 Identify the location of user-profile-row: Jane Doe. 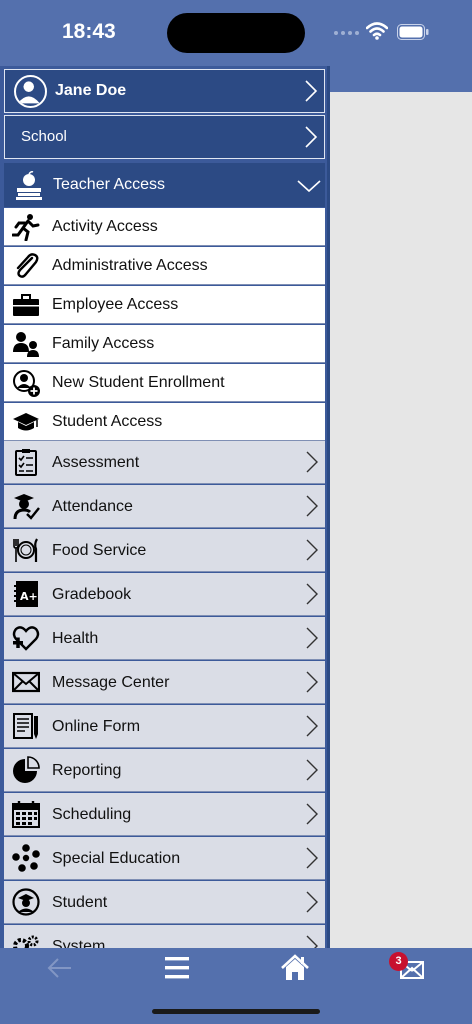
(164, 91).